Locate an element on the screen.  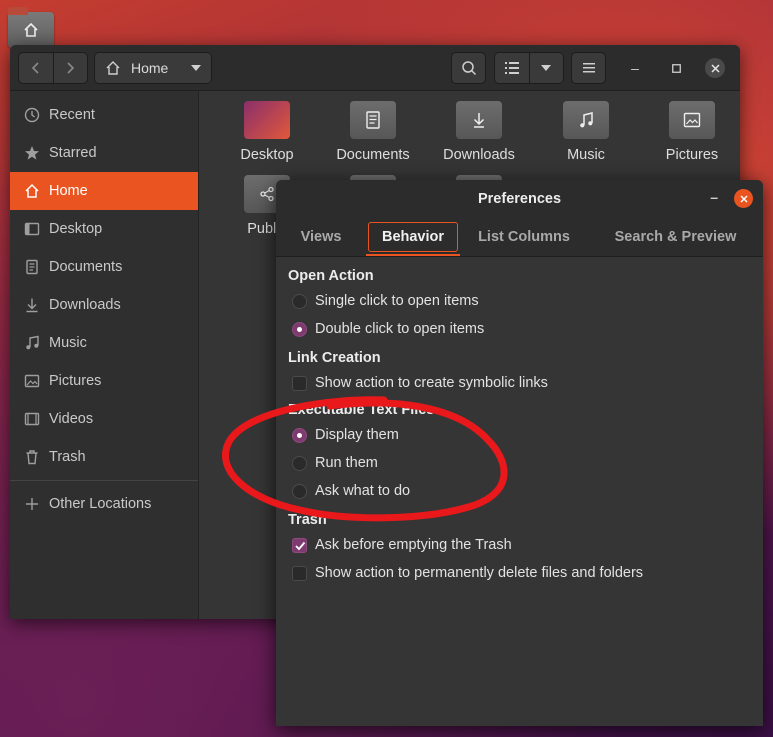
radio-single-click: Single click to open items is located at coordinates (519, 301).